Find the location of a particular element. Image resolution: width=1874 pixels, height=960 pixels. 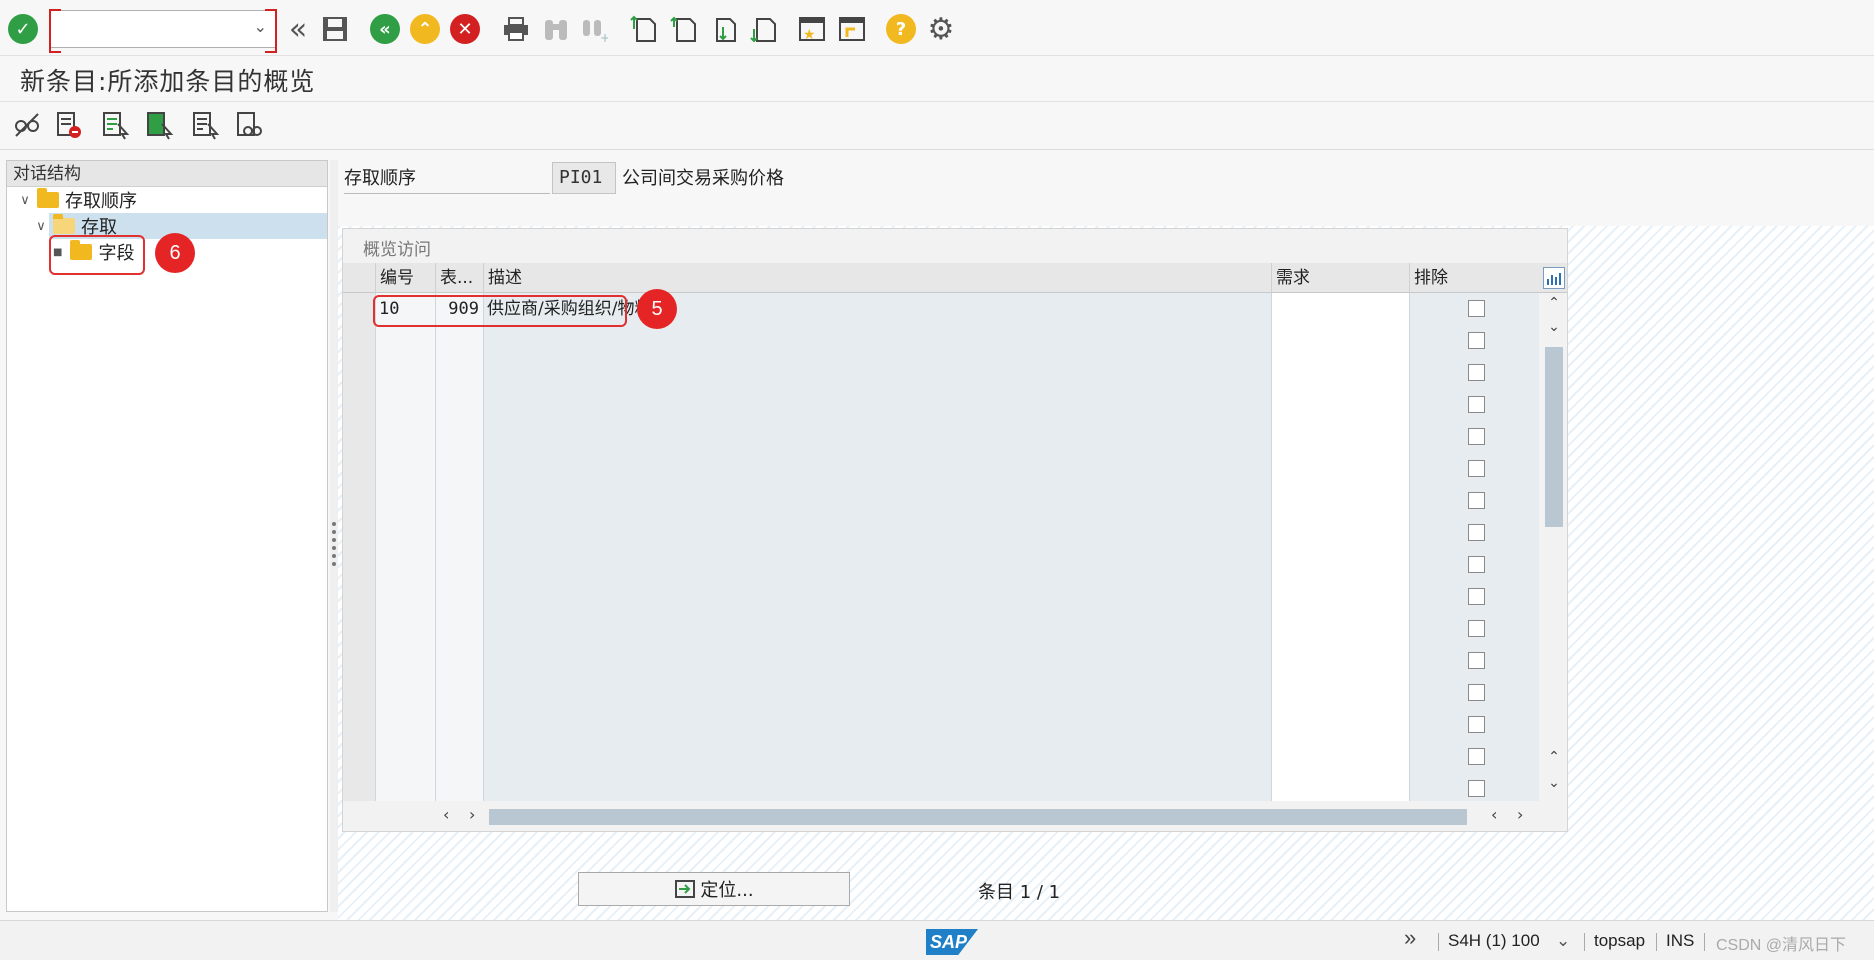

delete-row-button is located at coordinates (70, 126).